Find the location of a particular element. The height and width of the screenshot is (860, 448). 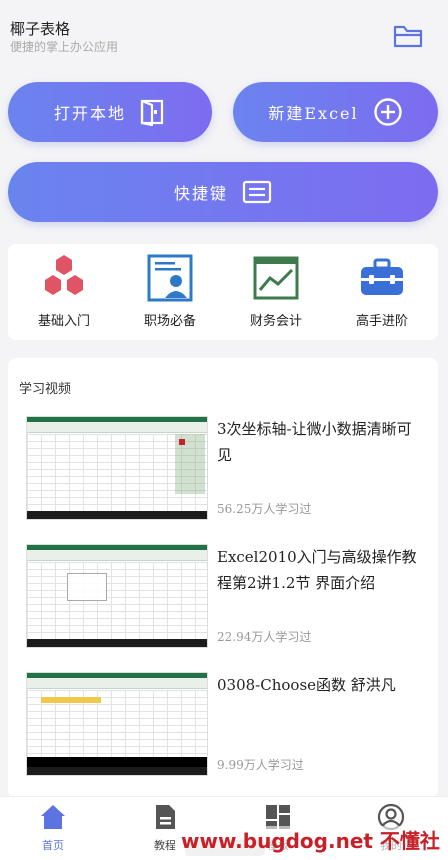

category-label: 高手进阶 is located at coordinates (381, 321).